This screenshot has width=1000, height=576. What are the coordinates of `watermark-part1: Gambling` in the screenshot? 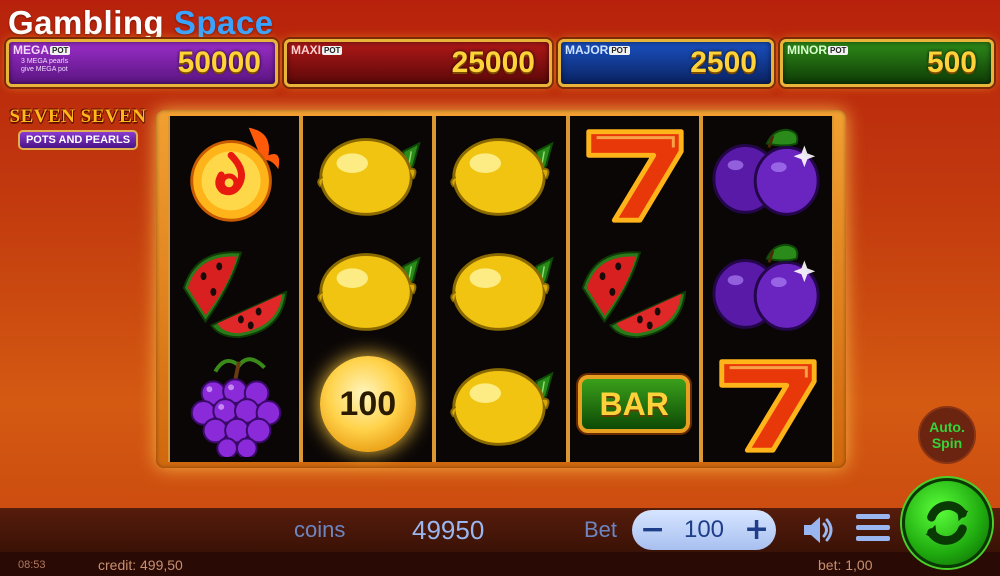 It's located at (86, 22).